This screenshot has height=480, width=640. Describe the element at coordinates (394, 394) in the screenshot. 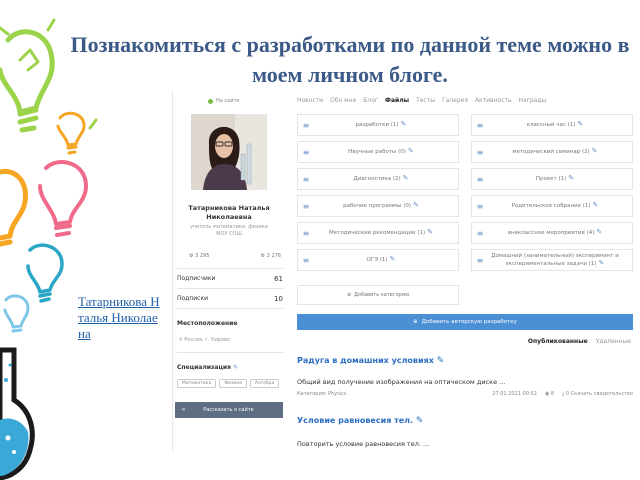

I see `post-category: Категория: Physics` at that location.